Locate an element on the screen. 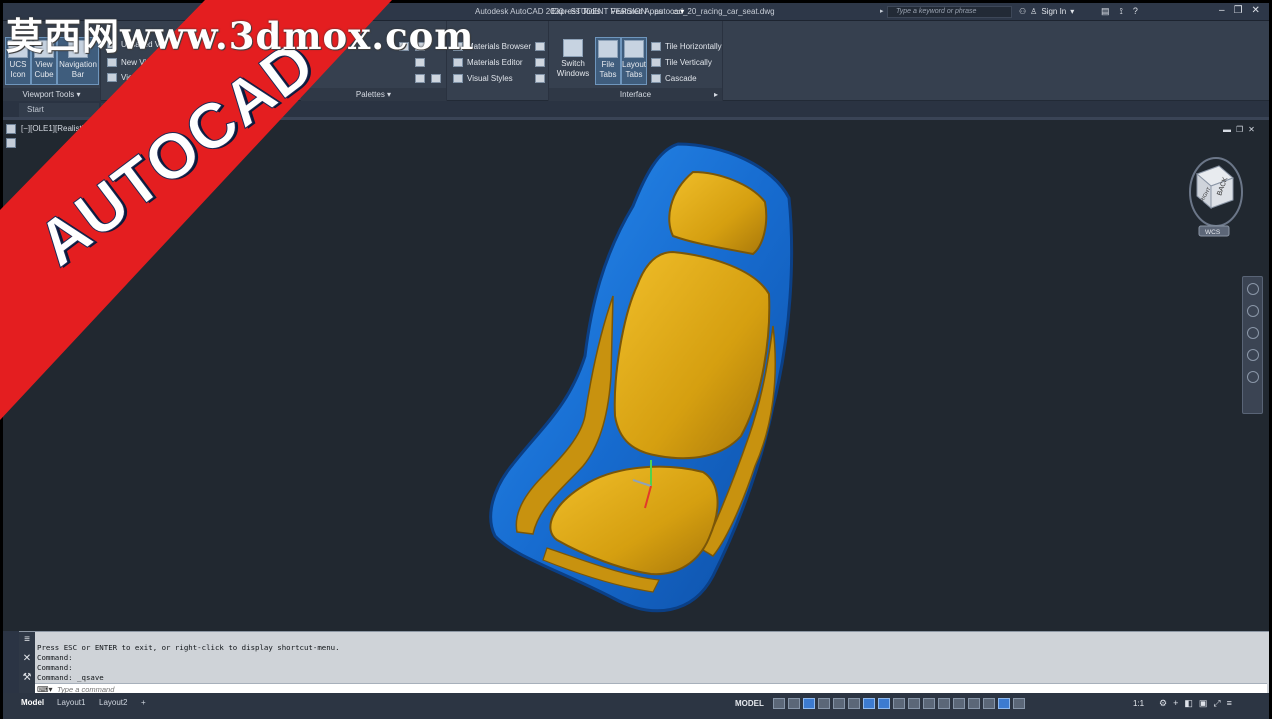  close-command-icon: ✕ is located at coordinates (27, 658).